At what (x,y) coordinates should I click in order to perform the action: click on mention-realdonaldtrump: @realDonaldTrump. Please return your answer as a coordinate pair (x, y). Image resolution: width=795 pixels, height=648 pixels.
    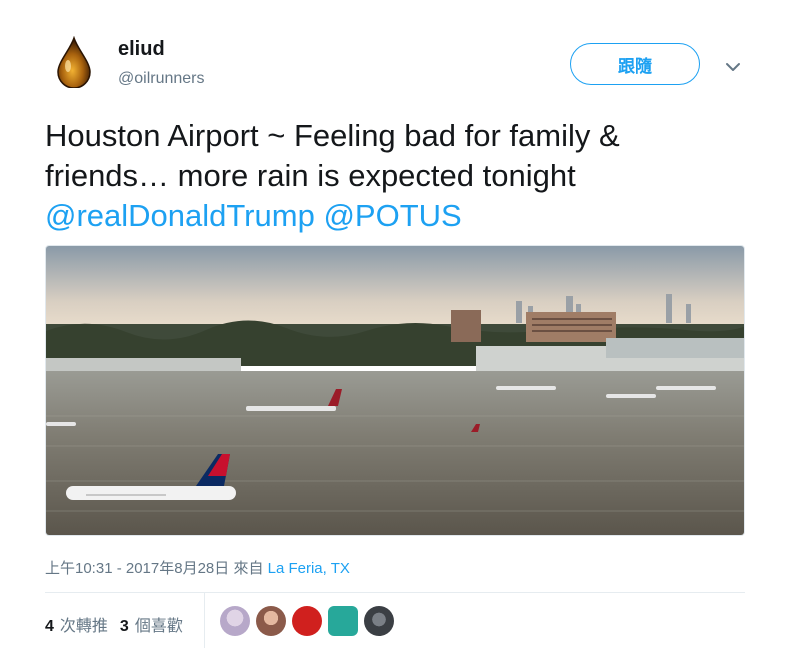
    Looking at the image, I should click on (180, 215).